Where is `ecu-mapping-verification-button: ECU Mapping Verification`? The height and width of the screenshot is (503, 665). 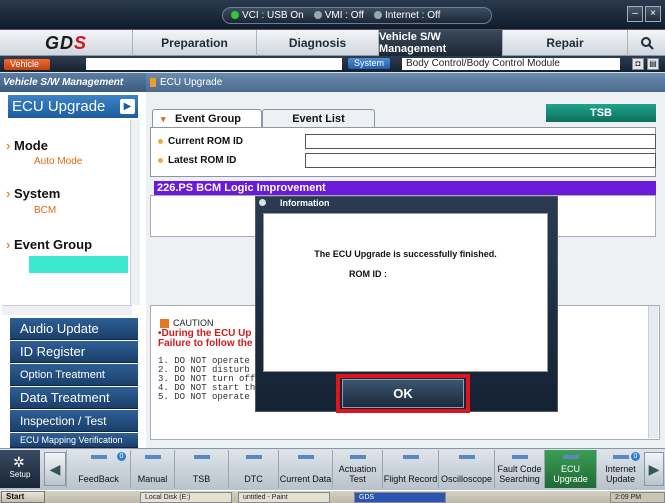 ecu-mapping-verification-button: ECU Mapping Verification is located at coordinates (74, 440).